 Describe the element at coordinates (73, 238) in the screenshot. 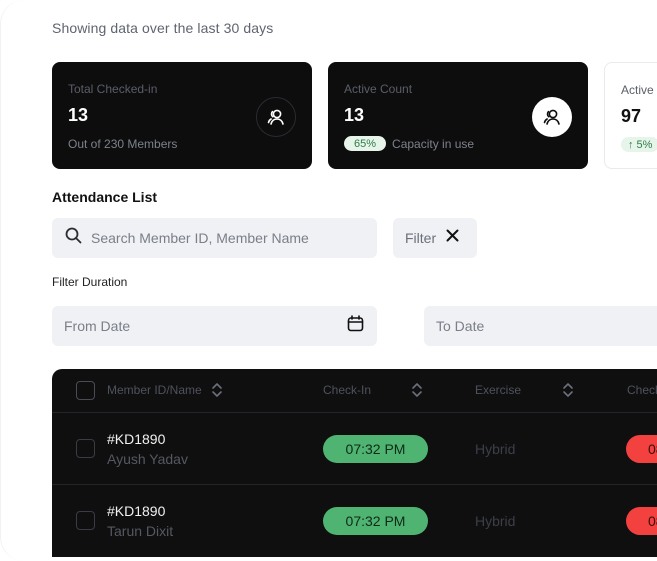

I see `search-icon` at that location.